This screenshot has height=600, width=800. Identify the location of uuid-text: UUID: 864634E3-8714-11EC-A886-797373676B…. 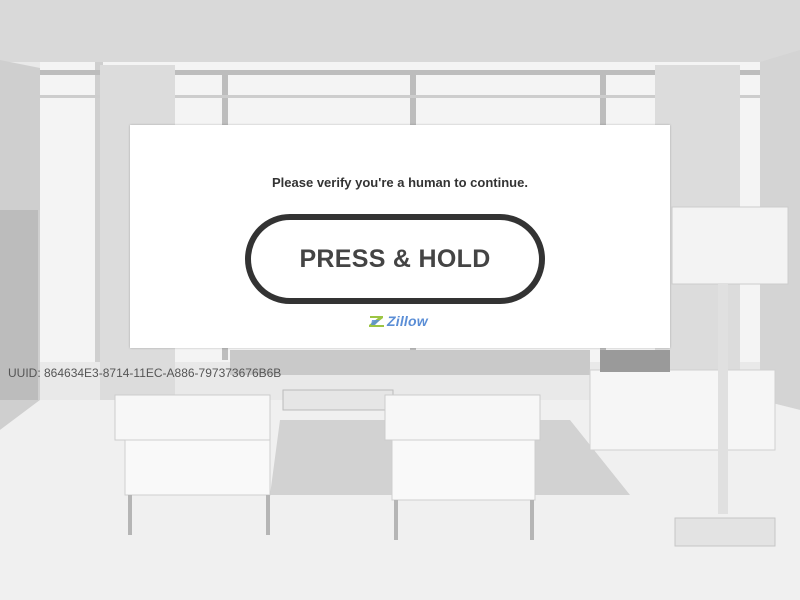
(145, 373).